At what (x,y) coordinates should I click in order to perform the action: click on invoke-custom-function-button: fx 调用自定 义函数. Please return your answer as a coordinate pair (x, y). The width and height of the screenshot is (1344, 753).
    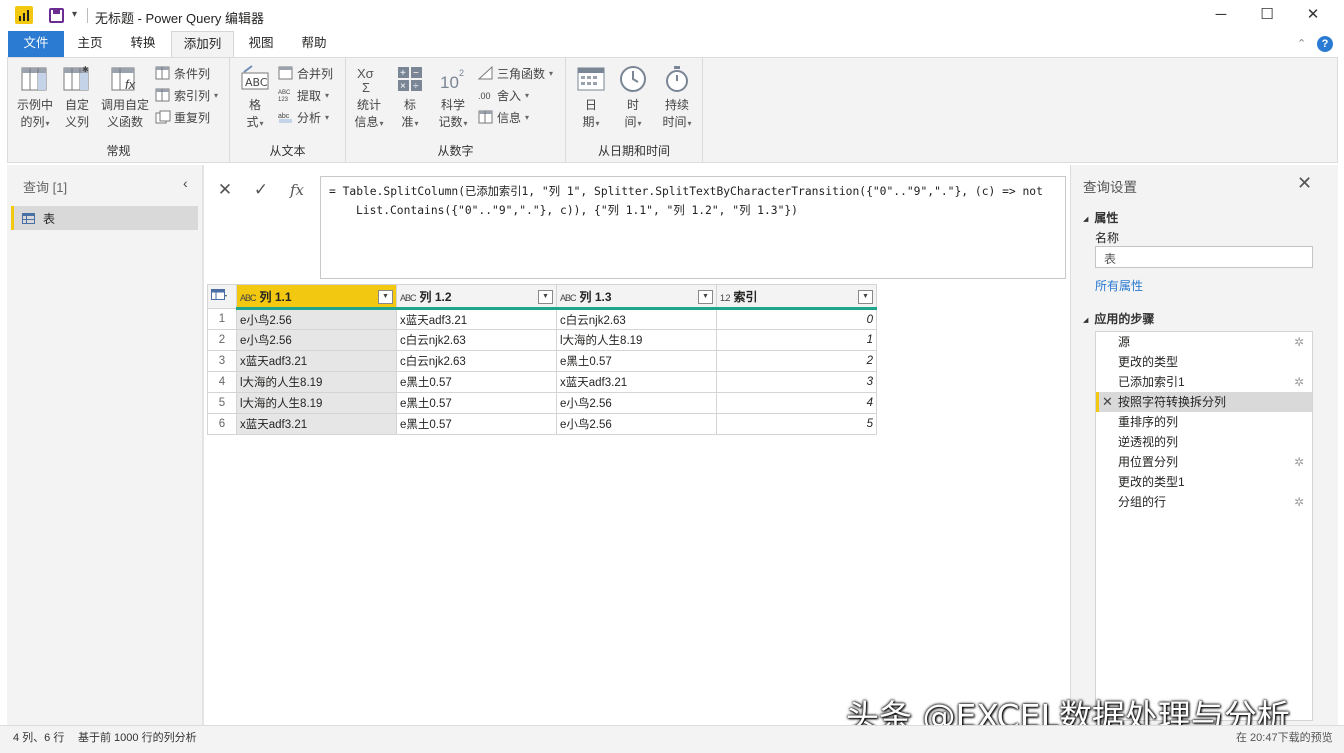
    Looking at the image, I should click on (125, 97).